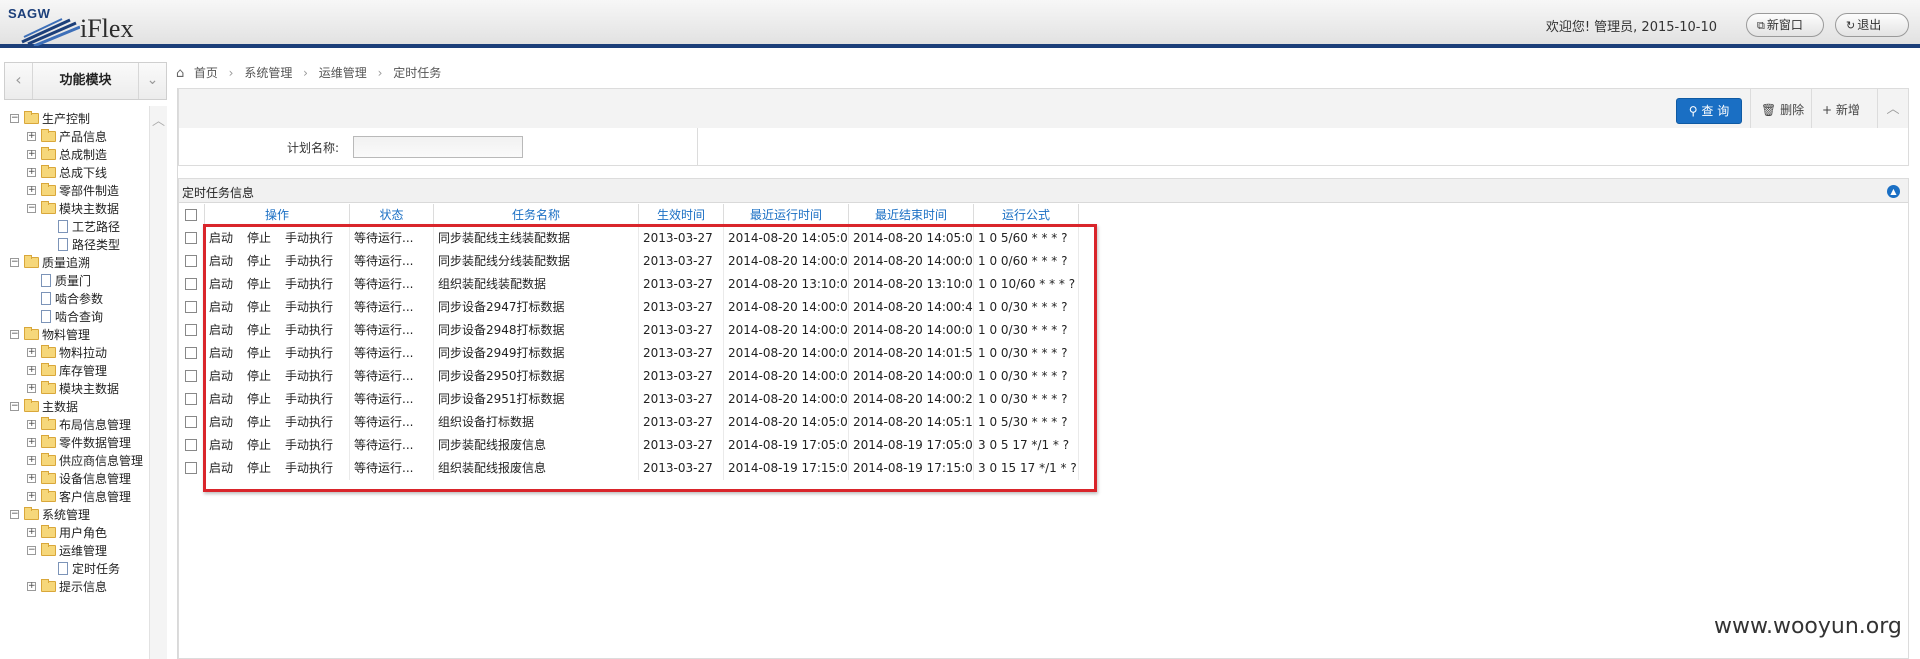  Describe the element at coordinates (786, 215) in the screenshot. I see `col-last-run: 最近运行时间` at that location.